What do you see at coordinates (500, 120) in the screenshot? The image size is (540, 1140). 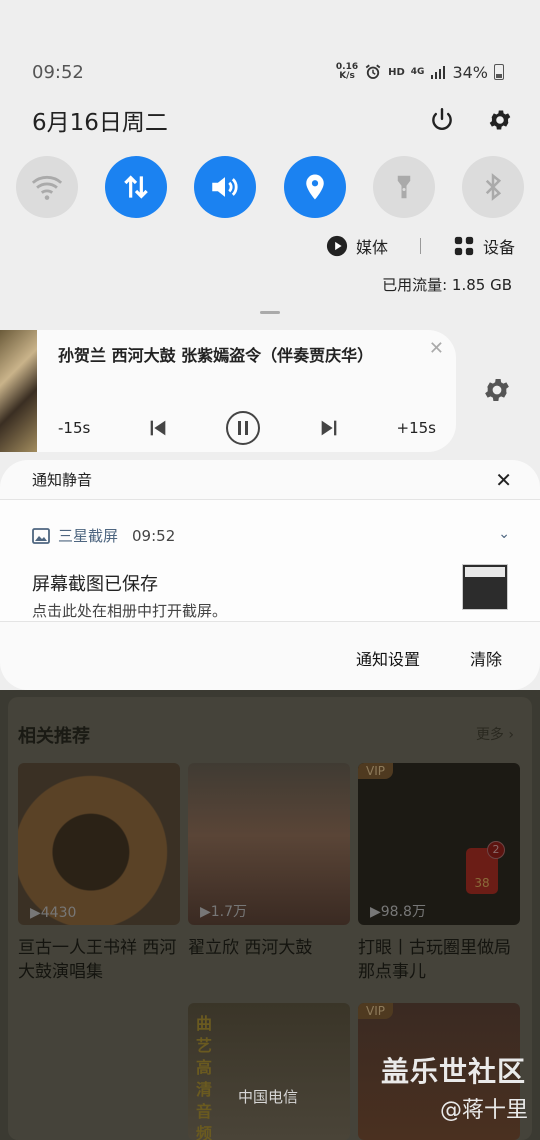 I see `gear-icon` at bounding box center [500, 120].